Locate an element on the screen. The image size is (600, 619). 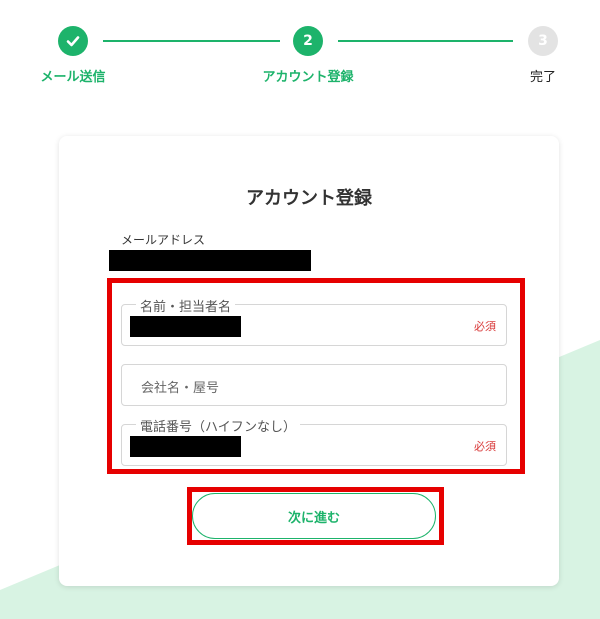
button-highlight-box is located at coordinates (315, 516).